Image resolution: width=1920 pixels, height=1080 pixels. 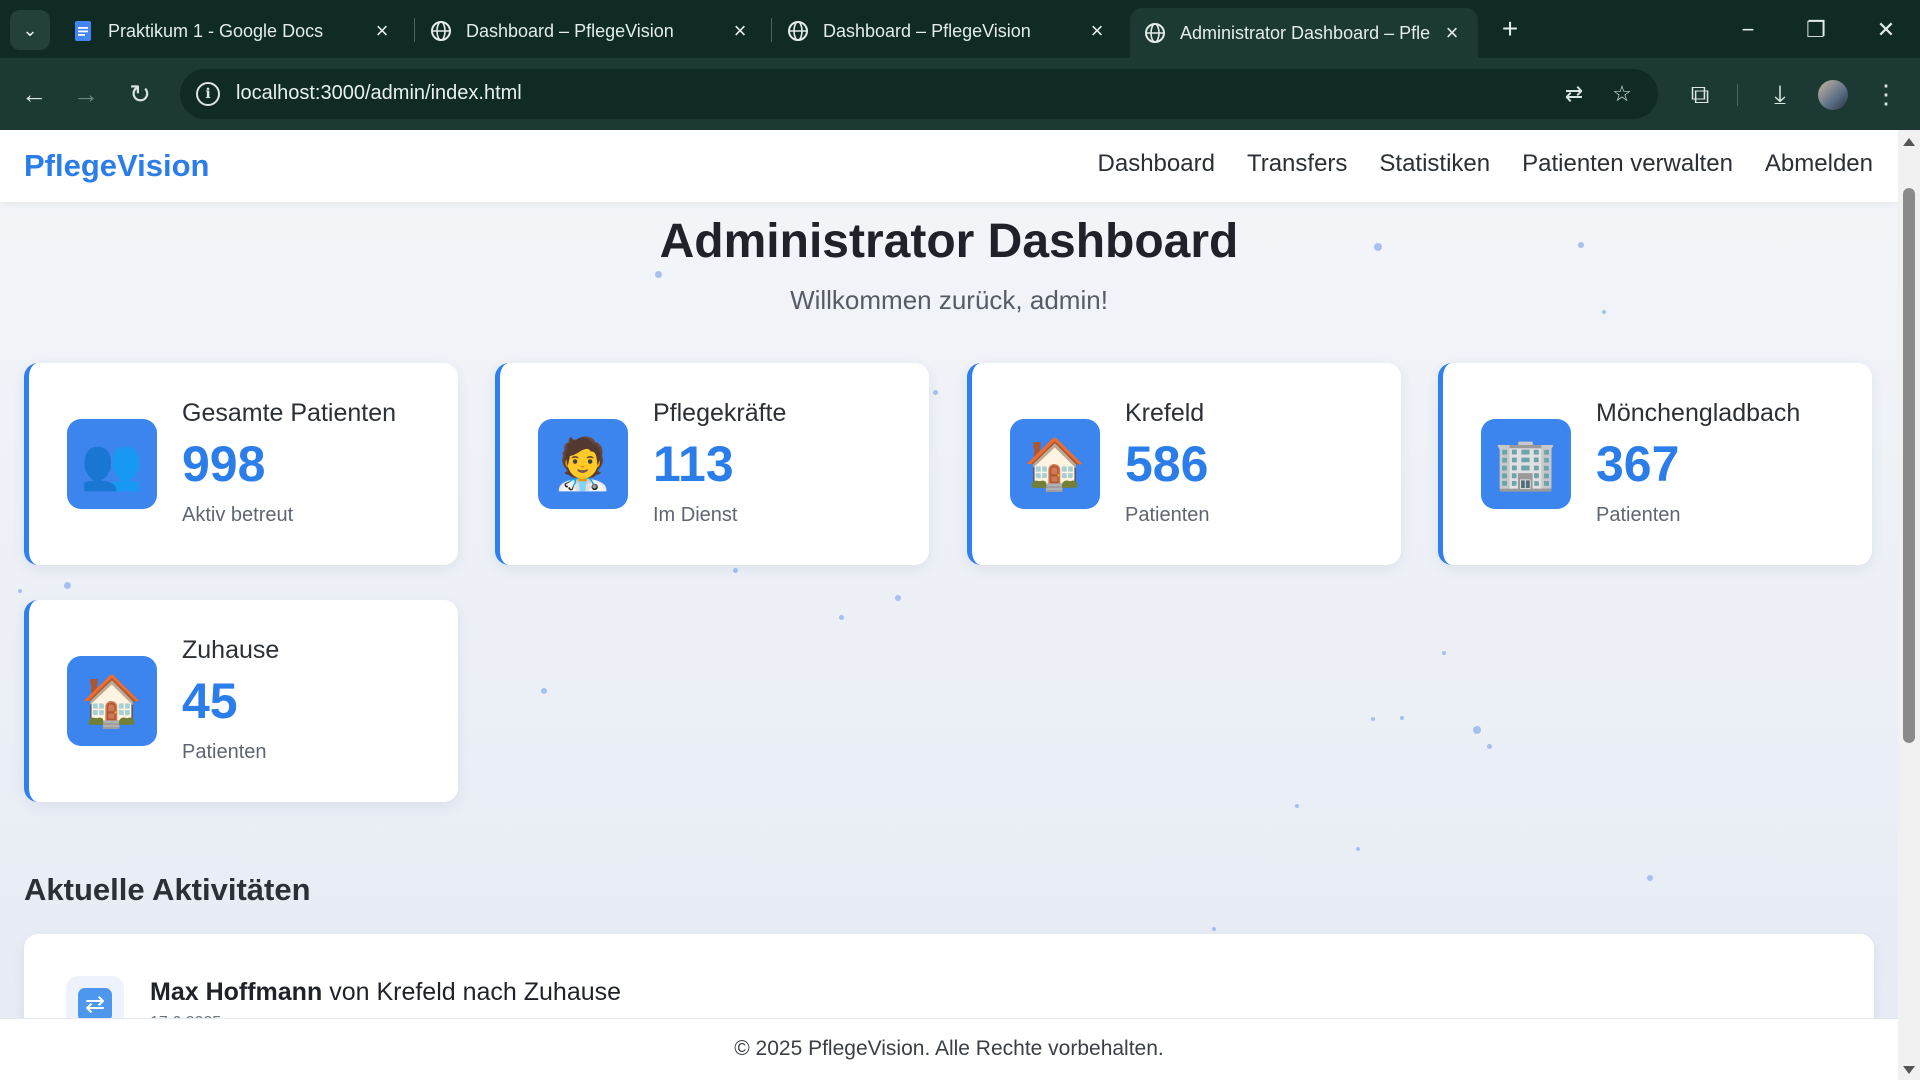 What do you see at coordinates (1700, 94) in the screenshot?
I see `extensions-puzzle-icon: ⧉` at bounding box center [1700, 94].